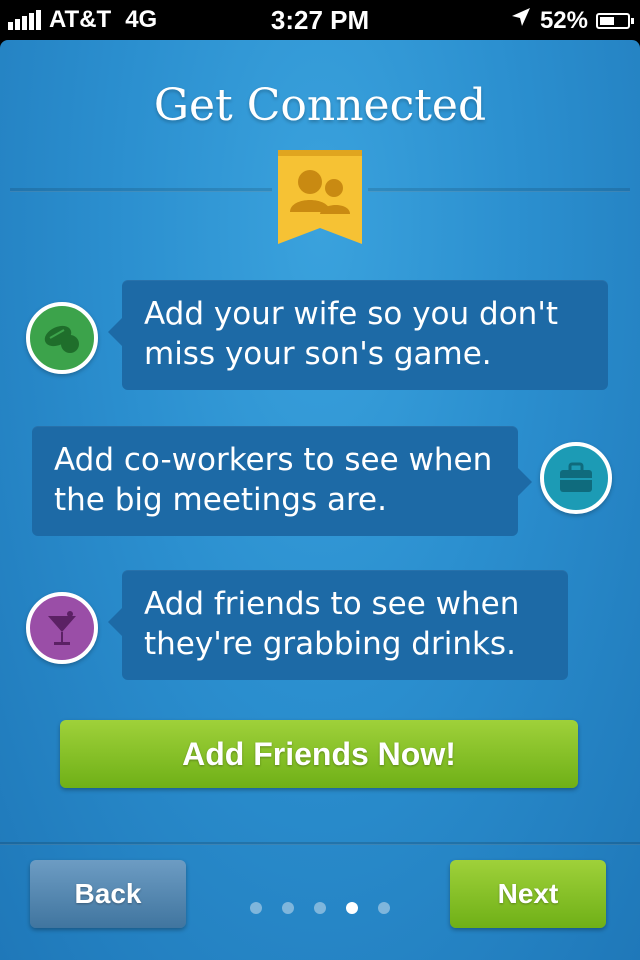 This screenshot has width=640, height=960. Describe the element at coordinates (528, 894) in the screenshot. I see `next-button: Next` at that location.